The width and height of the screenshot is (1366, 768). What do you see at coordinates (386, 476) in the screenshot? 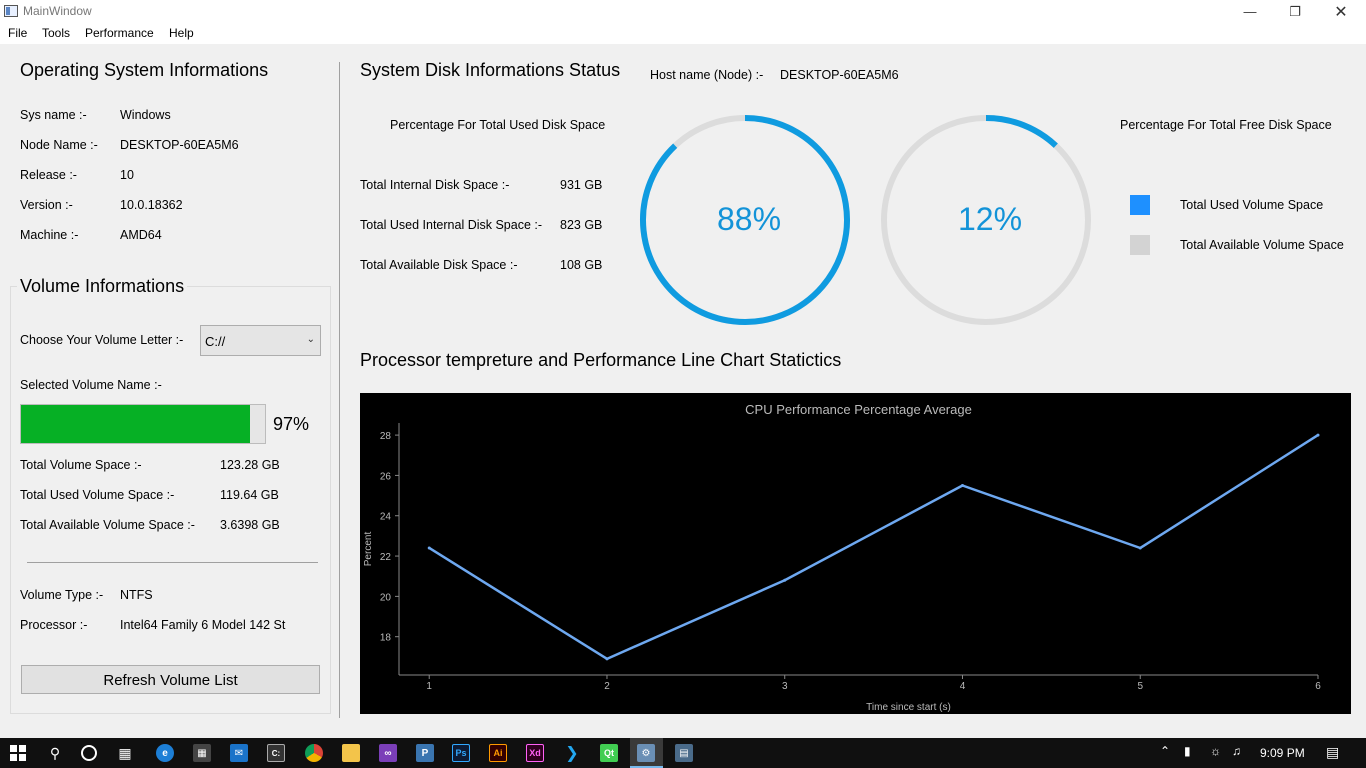
I see `y-tick-label: 26` at bounding box center [386, 476].